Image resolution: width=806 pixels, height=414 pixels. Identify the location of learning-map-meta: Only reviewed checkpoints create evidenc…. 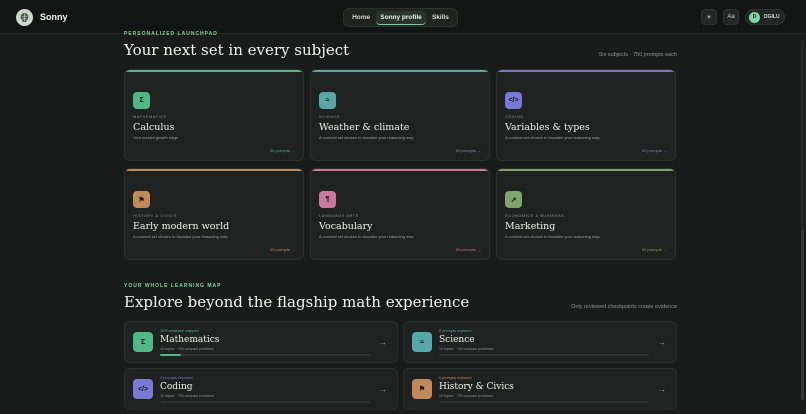
(624, 307).